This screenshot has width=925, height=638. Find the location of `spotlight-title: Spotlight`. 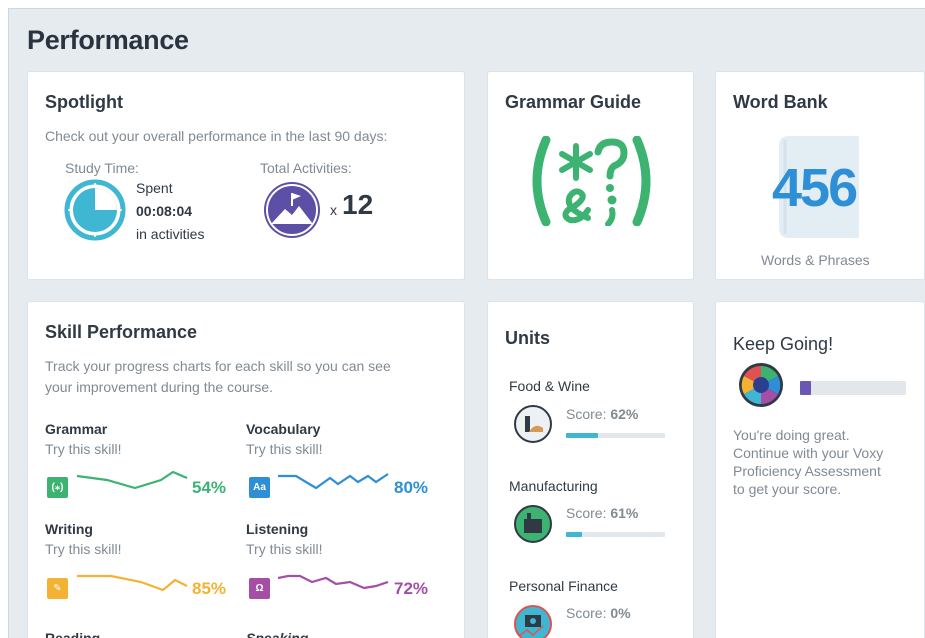

spotlight-title: Spotlight is located at coordinates (84, 102).